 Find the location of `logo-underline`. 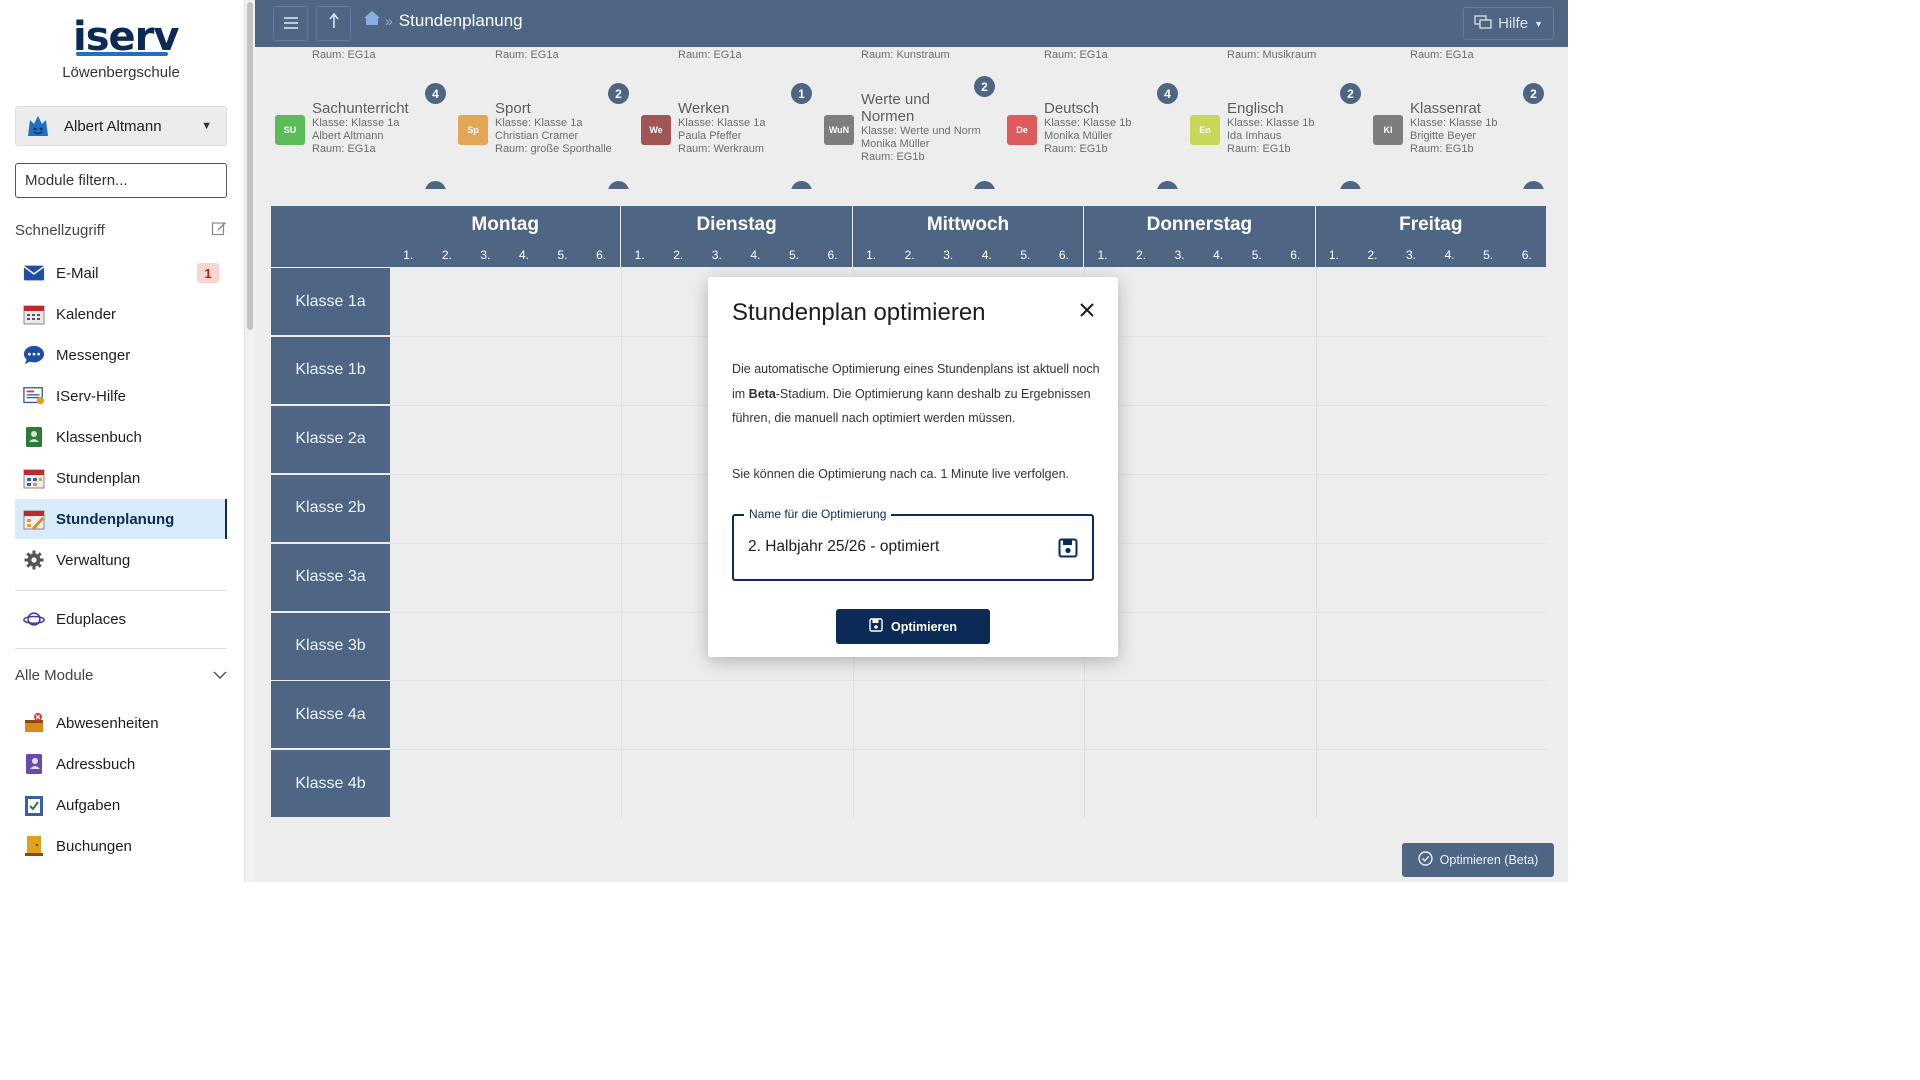

logo-underline is located at coordinates (122, 54).